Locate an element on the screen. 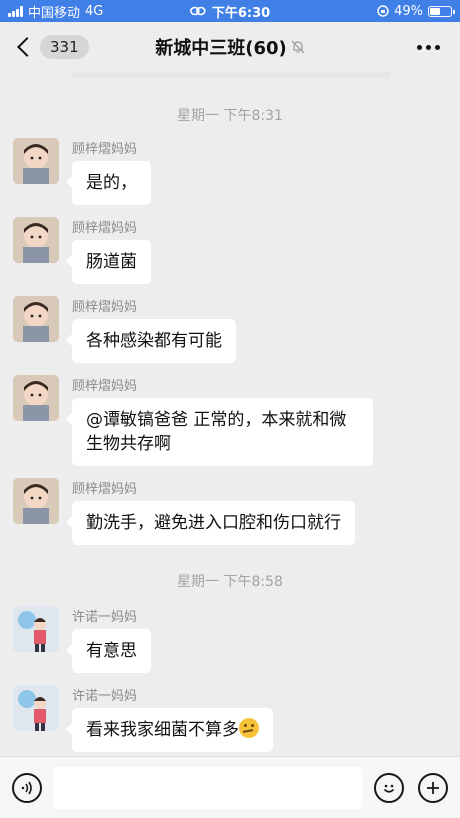 The height and width of the screenshot is (818, 460). message-item: 顾梓熠妈妈 是的， is located at coordinates (82, 171).